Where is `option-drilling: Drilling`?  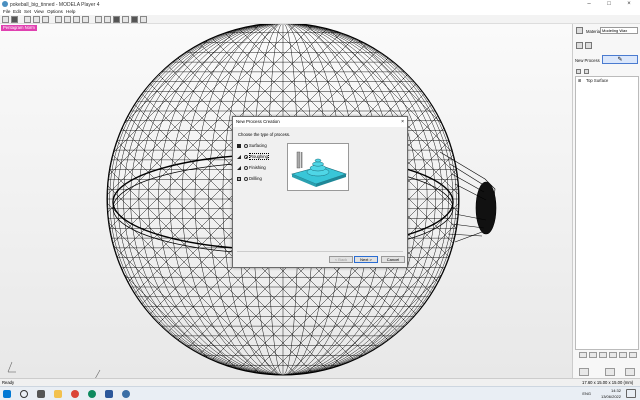 option-drilling: Drilling is located at coordinates (253, 179).